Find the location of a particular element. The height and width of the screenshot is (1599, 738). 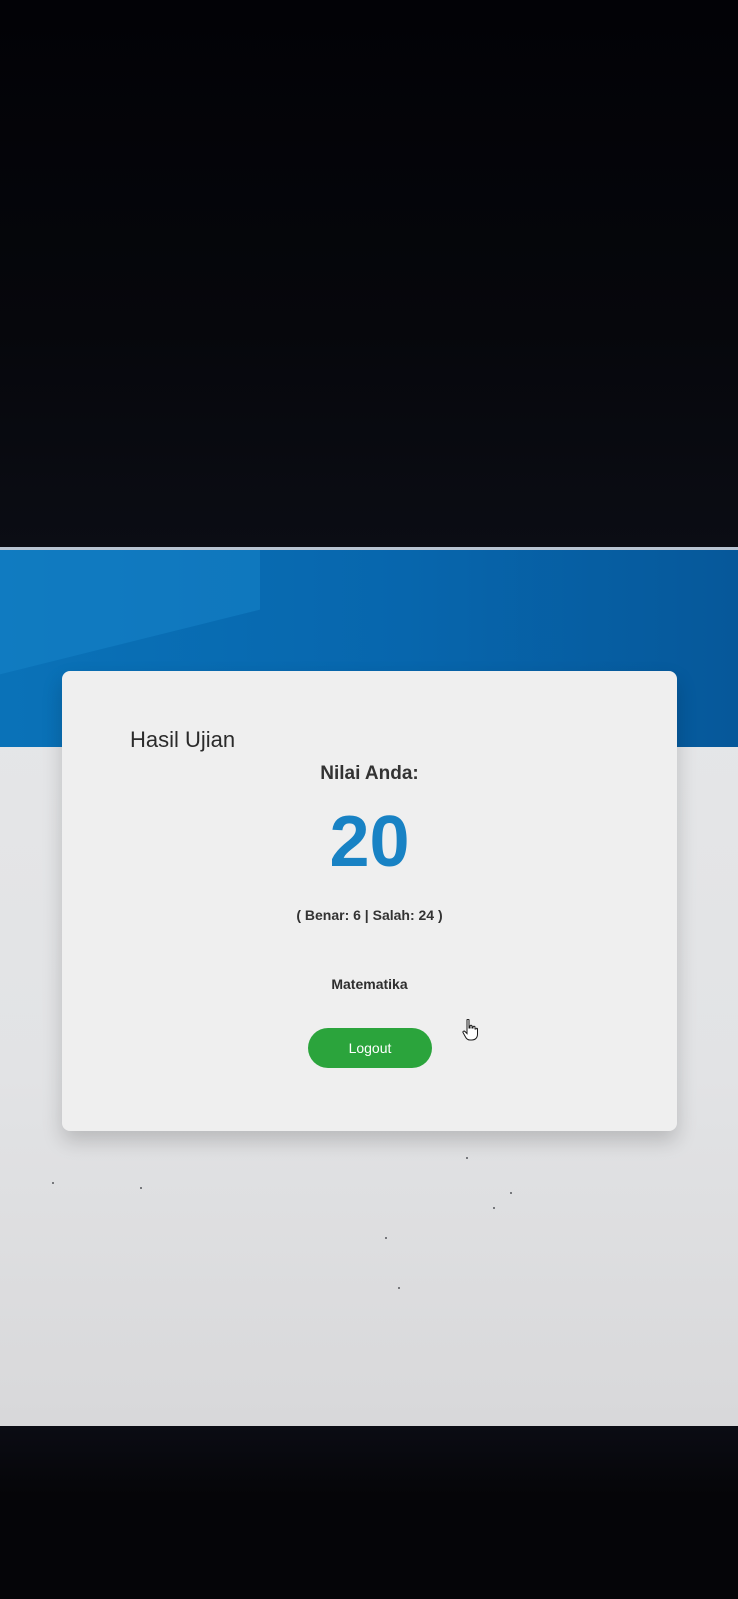

monitor-bezel-bottom is located at coordinates (369, 1512).